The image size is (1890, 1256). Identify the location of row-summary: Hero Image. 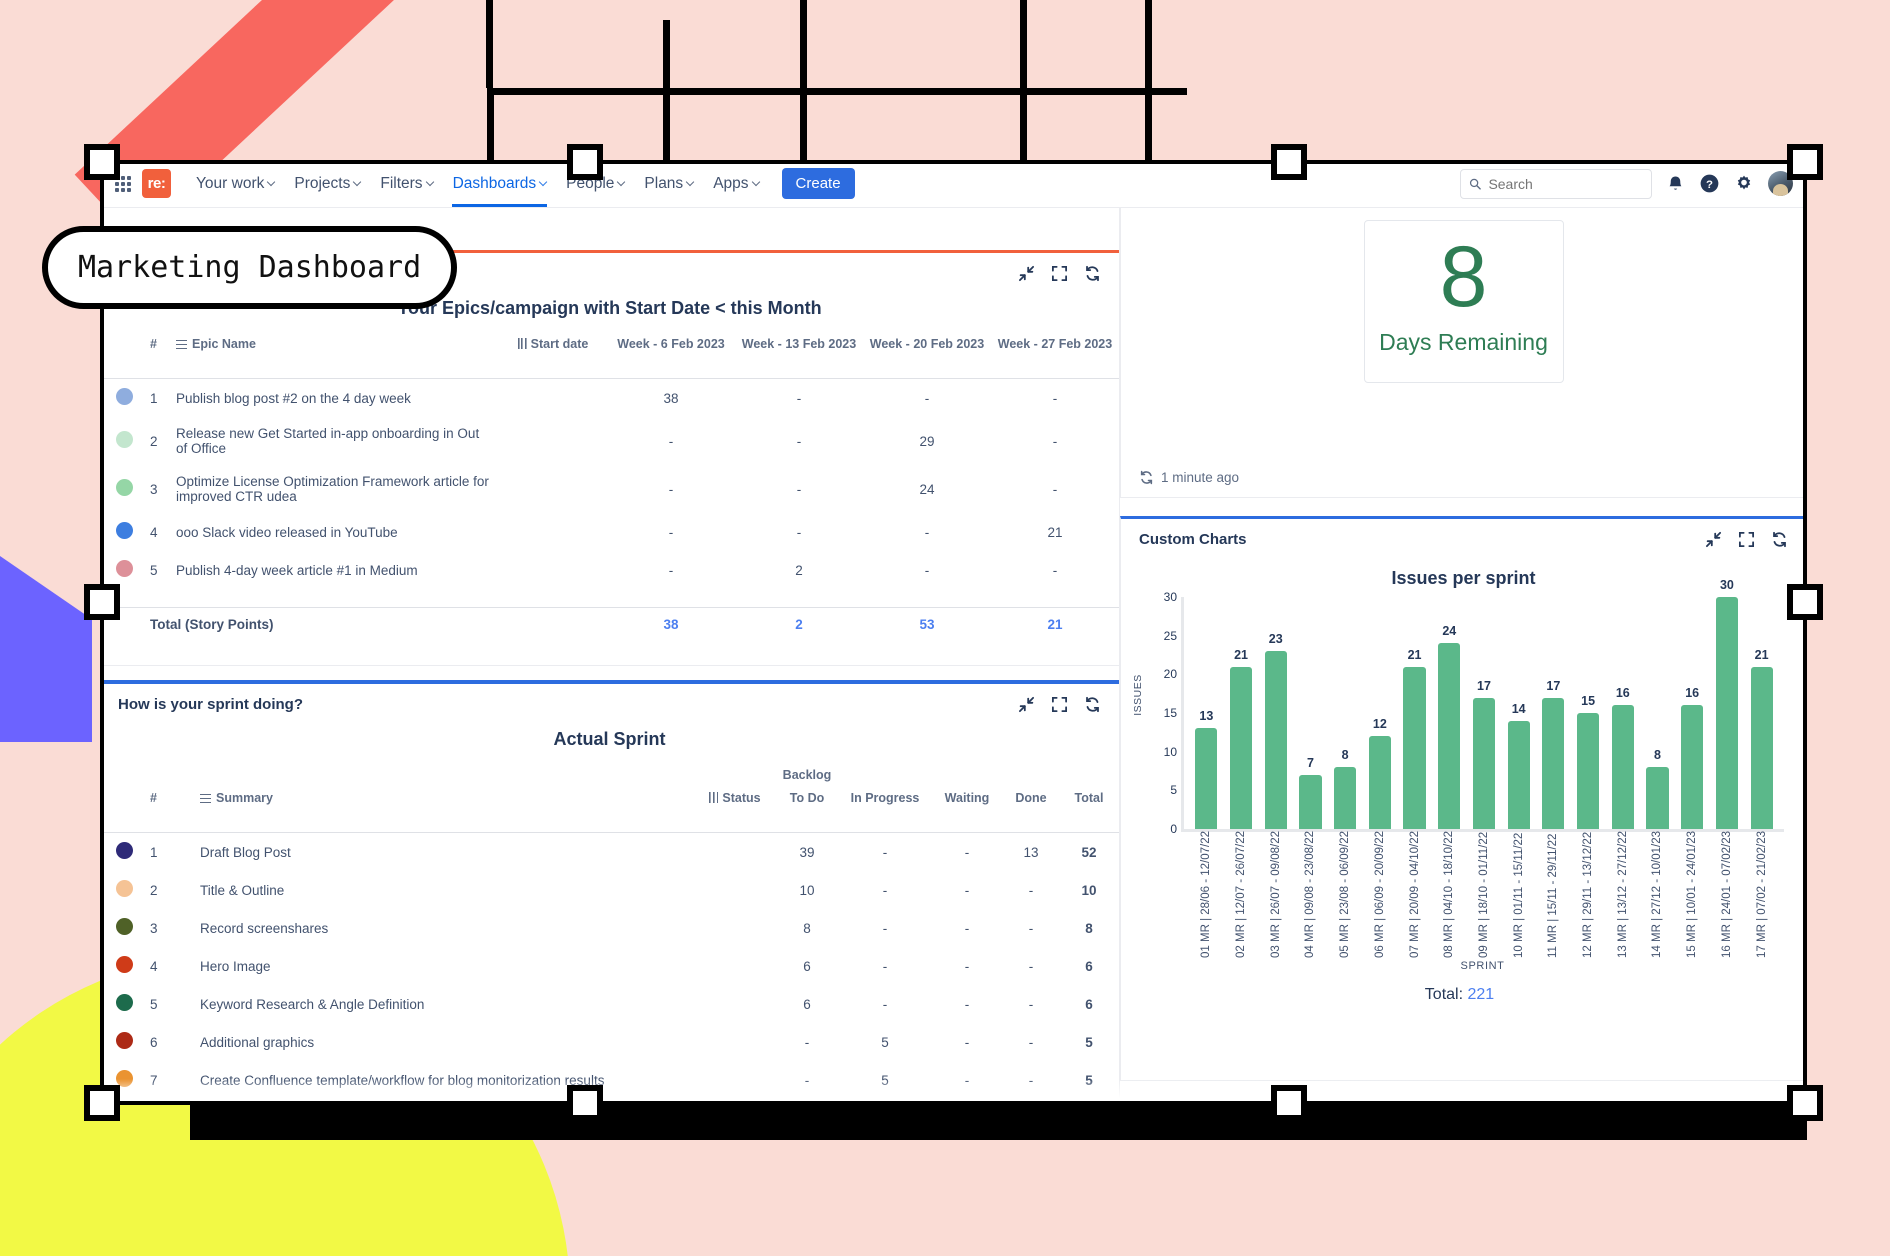
(444, 966).